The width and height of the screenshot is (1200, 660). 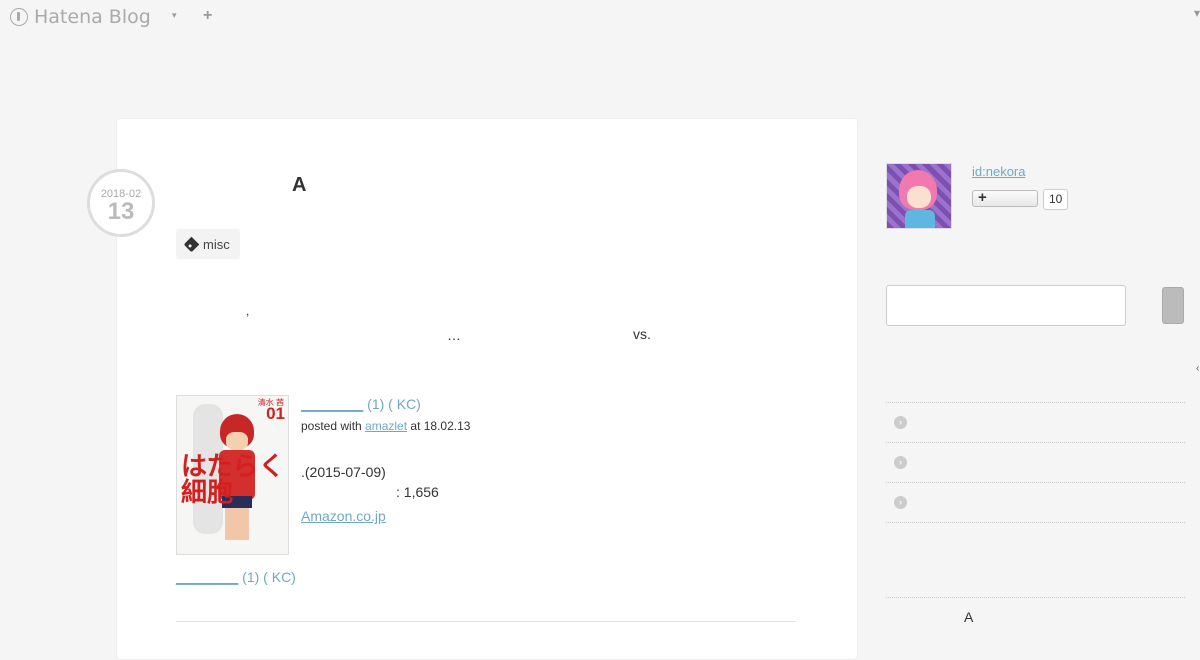 What do you see at coordinates (248, 311) in the screenshot?
I see `body-text-fragment: ,` at bounding box center [248, 311].